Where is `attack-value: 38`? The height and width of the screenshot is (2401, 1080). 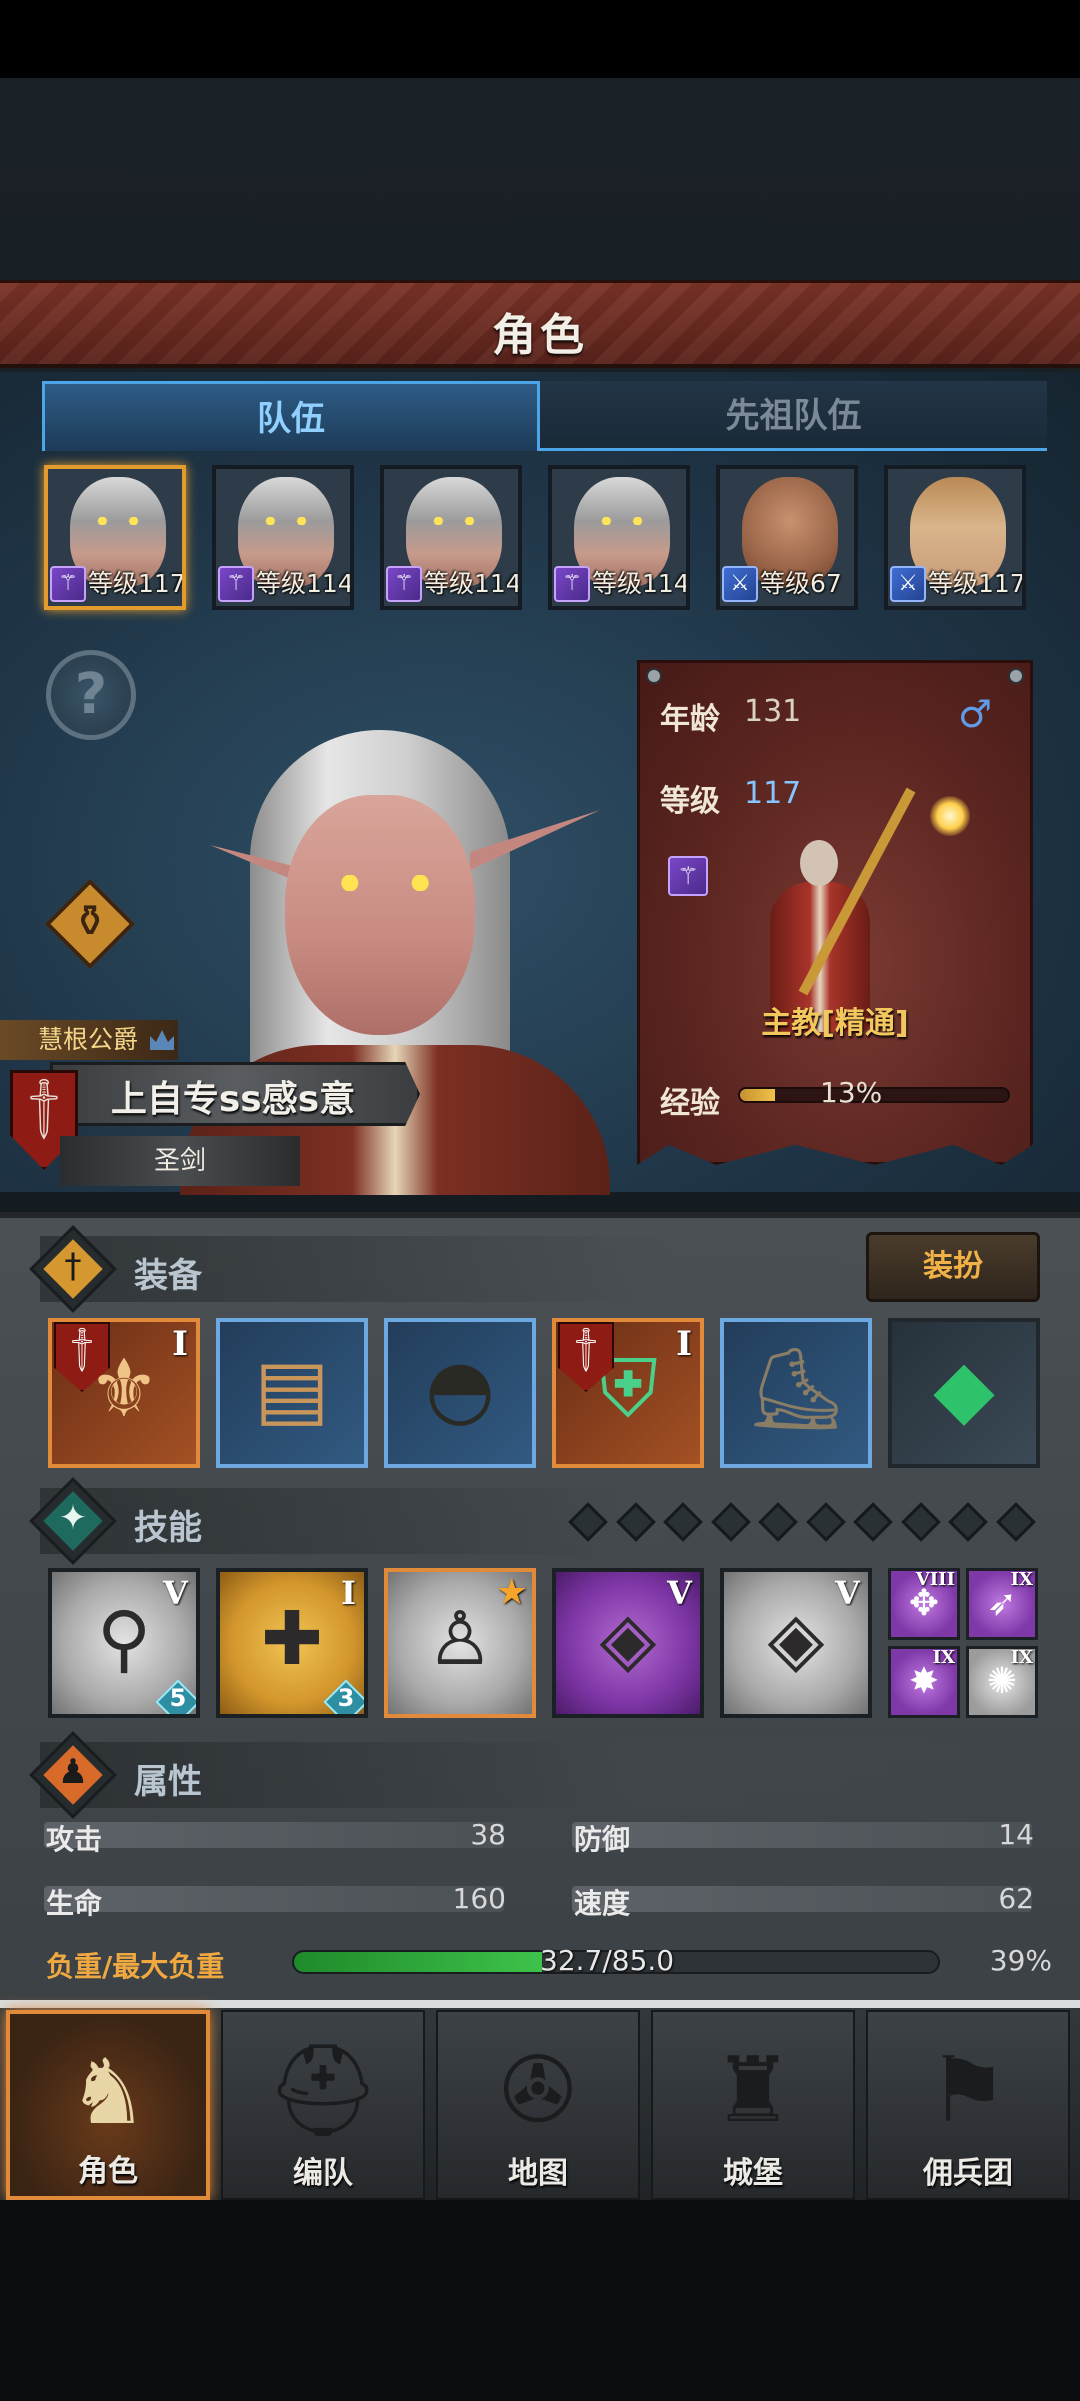
attack-value: 38 is located at coordinates (488, 1834).